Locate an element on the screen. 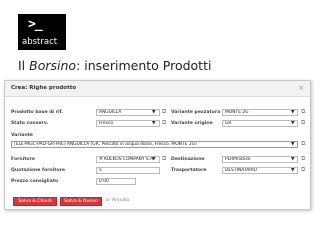 This screenshot has height=240, width=320. abstract-logo: >_ abstract is located at coordinates (42, 32).